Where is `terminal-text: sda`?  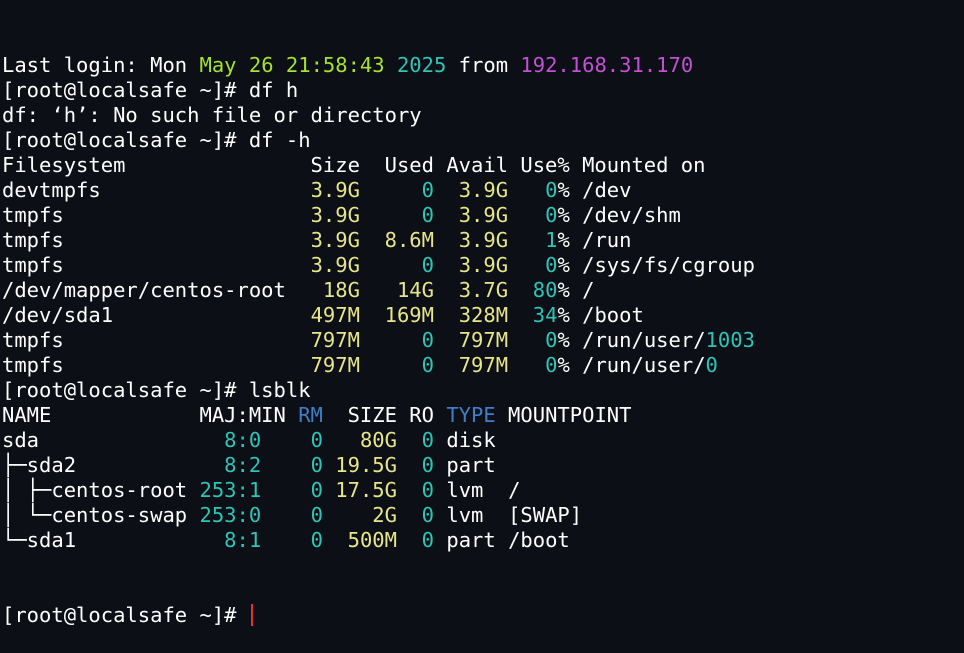 terminal-text: sda is located at coordinates (113, 440).